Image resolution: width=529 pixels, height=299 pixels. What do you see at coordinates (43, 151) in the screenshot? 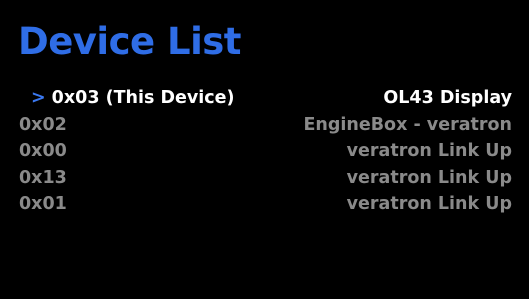
I see `device-id: 0x00` at bounding box center [43, 151].